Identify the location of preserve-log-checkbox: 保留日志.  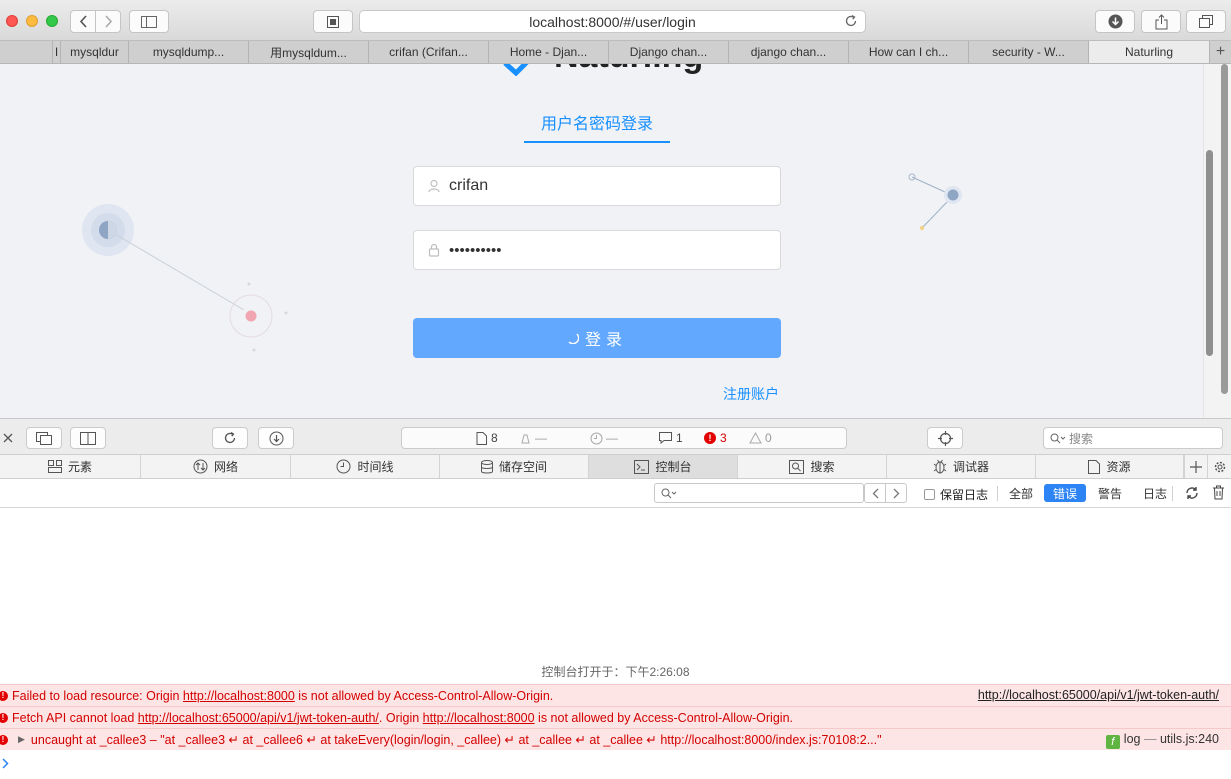
(956, 494).